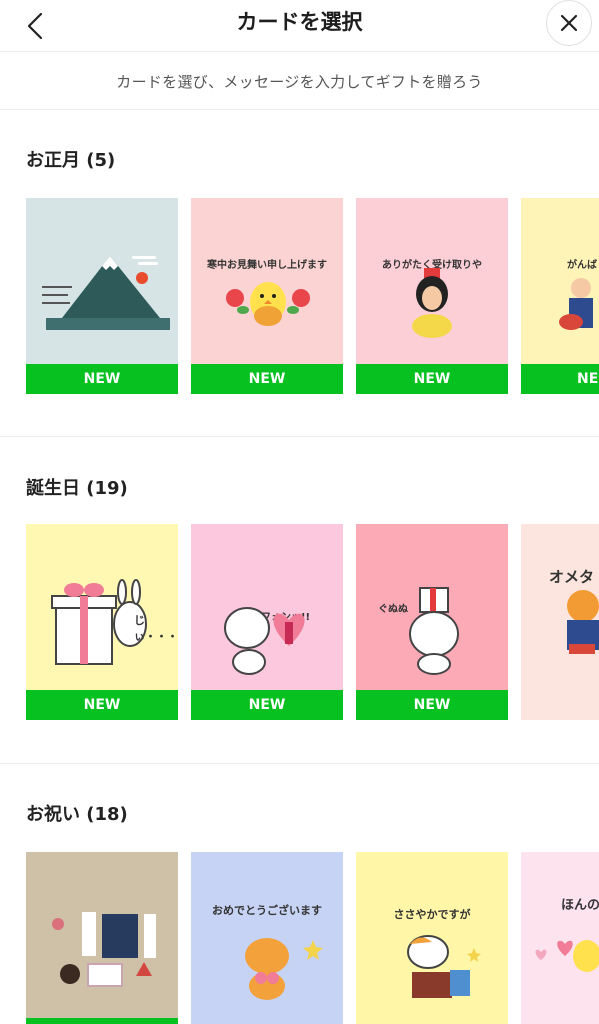 The width and height of the screenshot is (599, 1024). I want to click on card-new-year-2: 寒中お見舞い申し上げます NEW, so click(267, 296).